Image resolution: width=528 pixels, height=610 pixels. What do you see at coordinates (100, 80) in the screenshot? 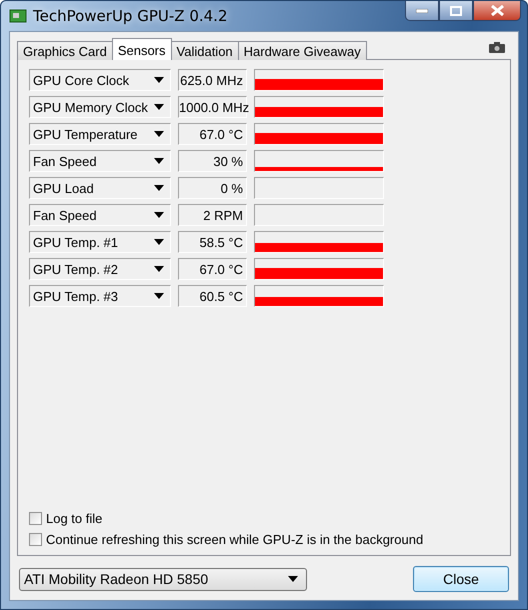
I see `sensor-dropdown: GPU Core Clock` at bounding box center [100, 80].